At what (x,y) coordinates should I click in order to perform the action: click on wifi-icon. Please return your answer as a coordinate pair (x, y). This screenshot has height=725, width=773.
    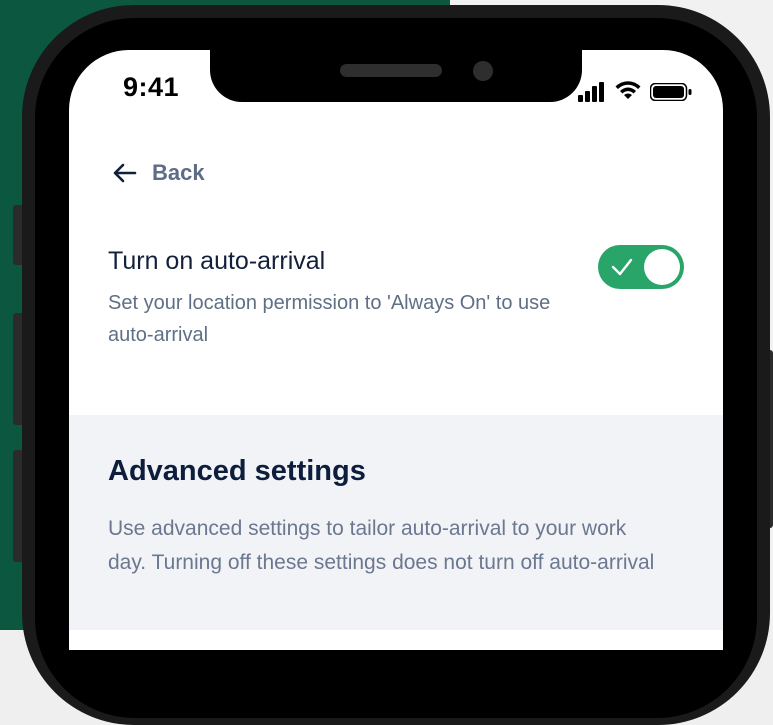
    Looking at the image, I should click on (628, 90).